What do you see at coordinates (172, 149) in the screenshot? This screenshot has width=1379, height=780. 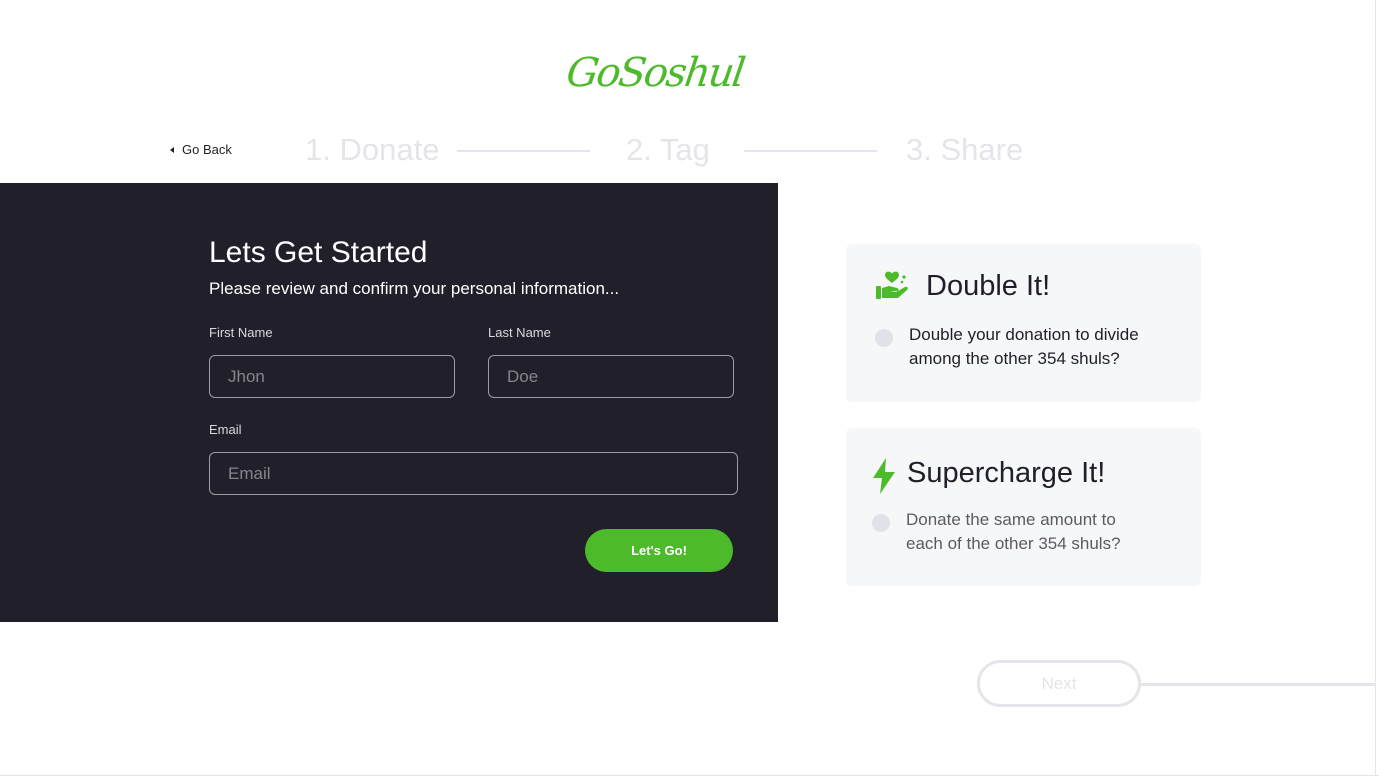 I see `chevron-left-icon` at bounding box center [172, 149].